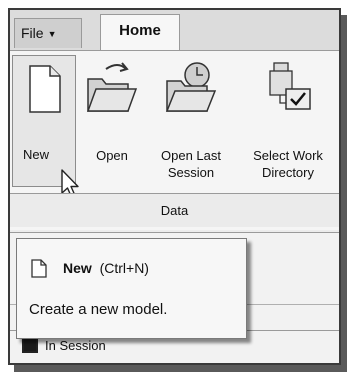 Image resolution: width=353 pixels, height=373 pixels. What do you see at coordinates (77, 268) in the screenshot?
I see `tooltip-command-name: New` at bounding box center [77, 268].